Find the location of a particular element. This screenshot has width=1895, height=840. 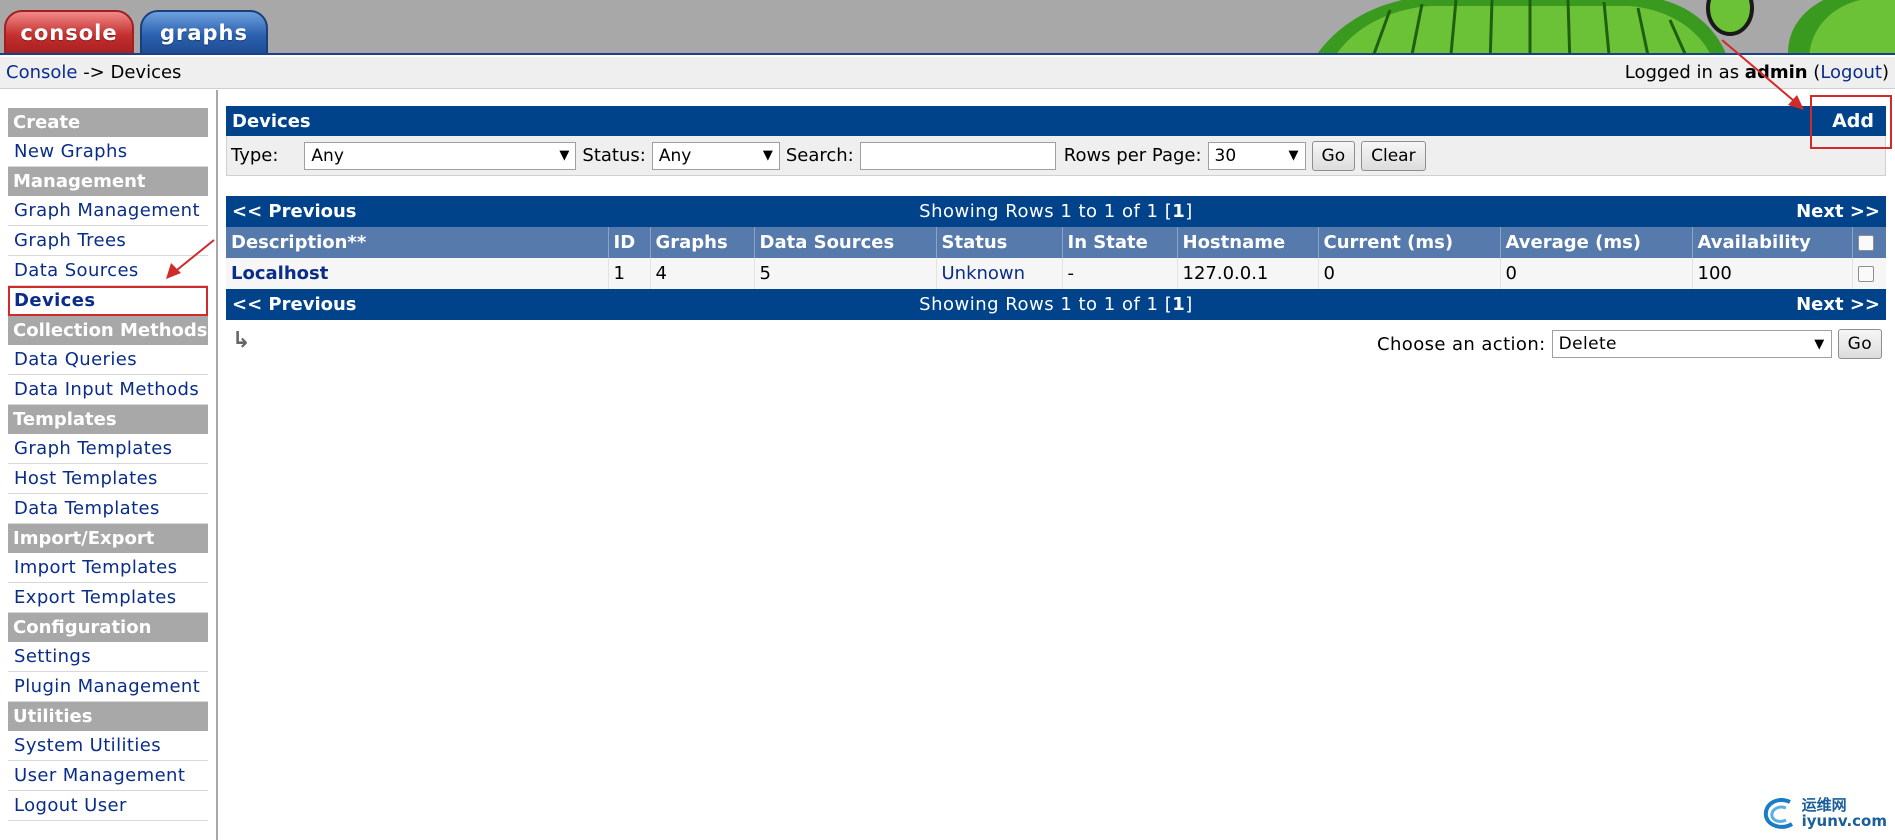

sidebar-item-new-graphs: New Graphs is located at coordinates (108, 152).